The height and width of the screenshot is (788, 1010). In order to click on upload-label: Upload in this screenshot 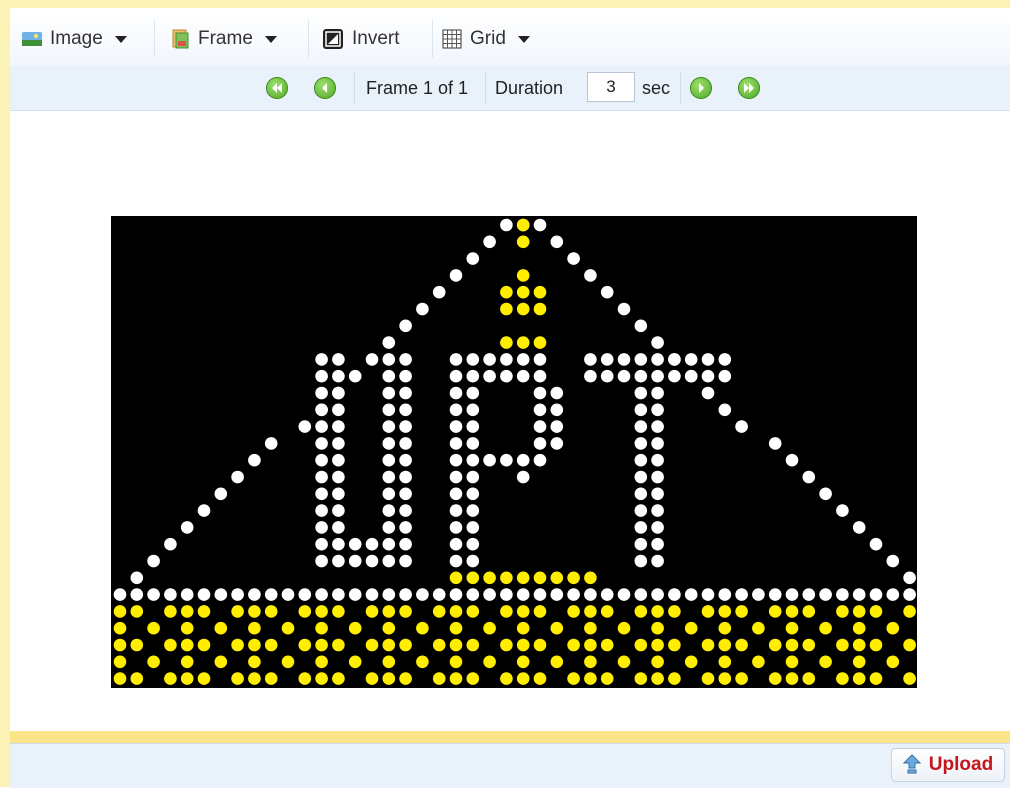, I will do `click(961, 764)`.